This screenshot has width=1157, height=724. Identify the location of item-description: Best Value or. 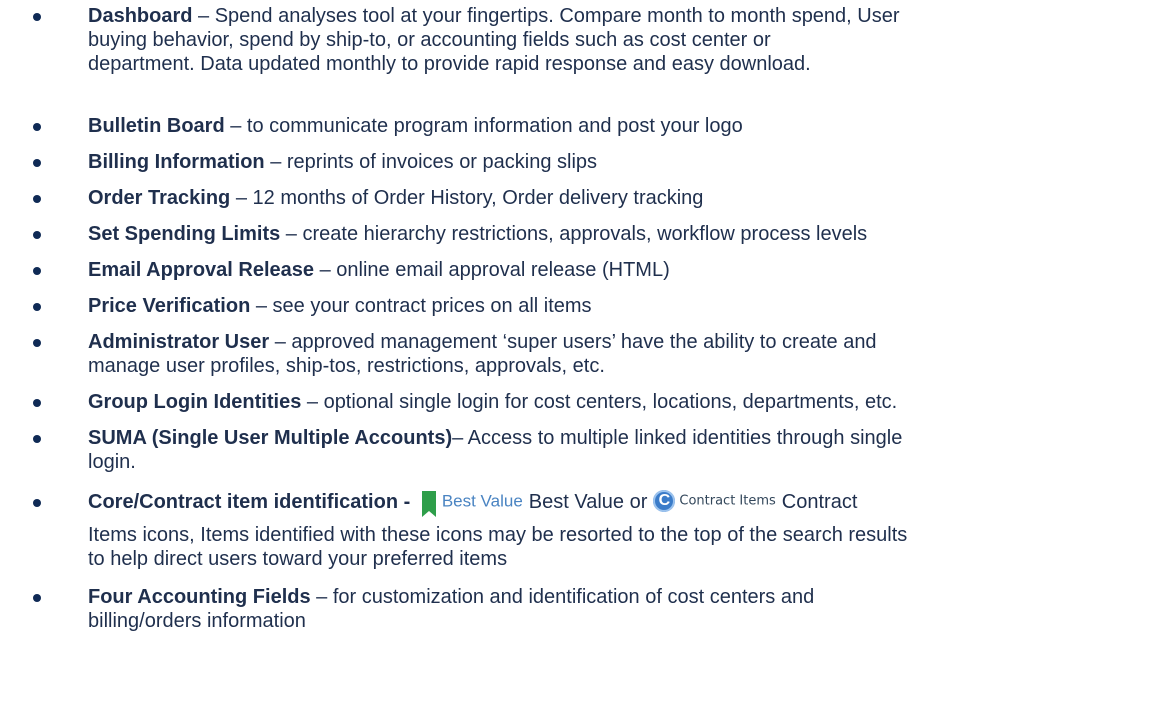
(588, 502).